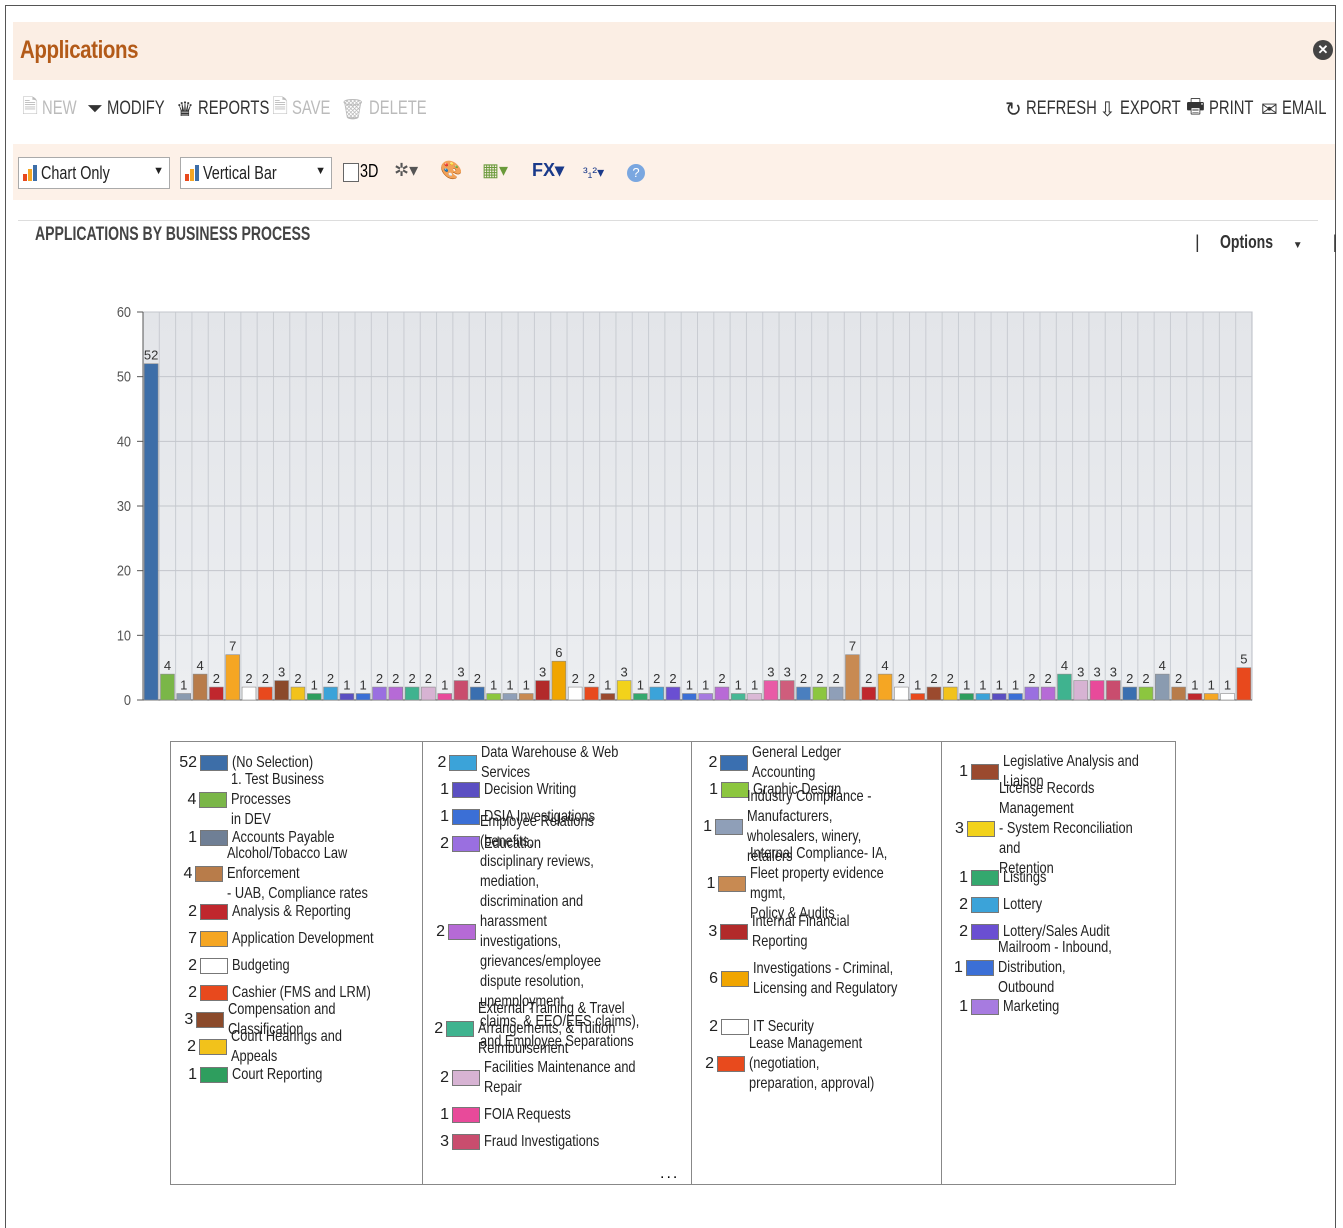  What do you see at coordinates (550, 1078) in the screenshot?
I see `legend-item: 2 Facilities Maintenance and Repair` at bounding box center [550, 1078].